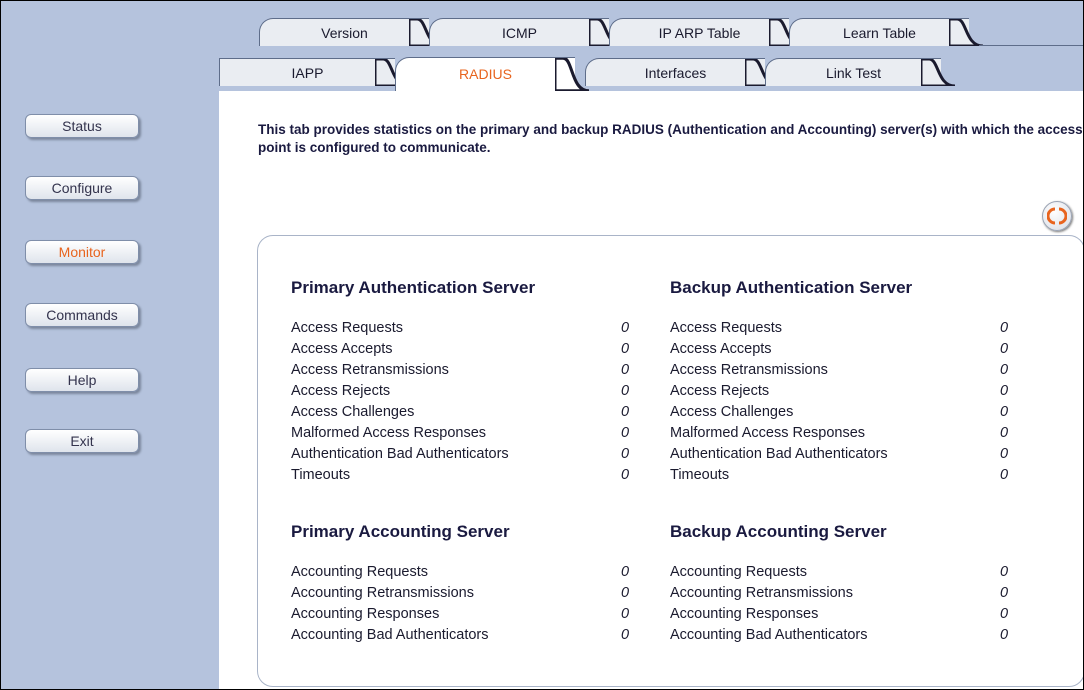 The image size is (1084, 690). I want to click on configure-button: Configure, so click(82, 188).